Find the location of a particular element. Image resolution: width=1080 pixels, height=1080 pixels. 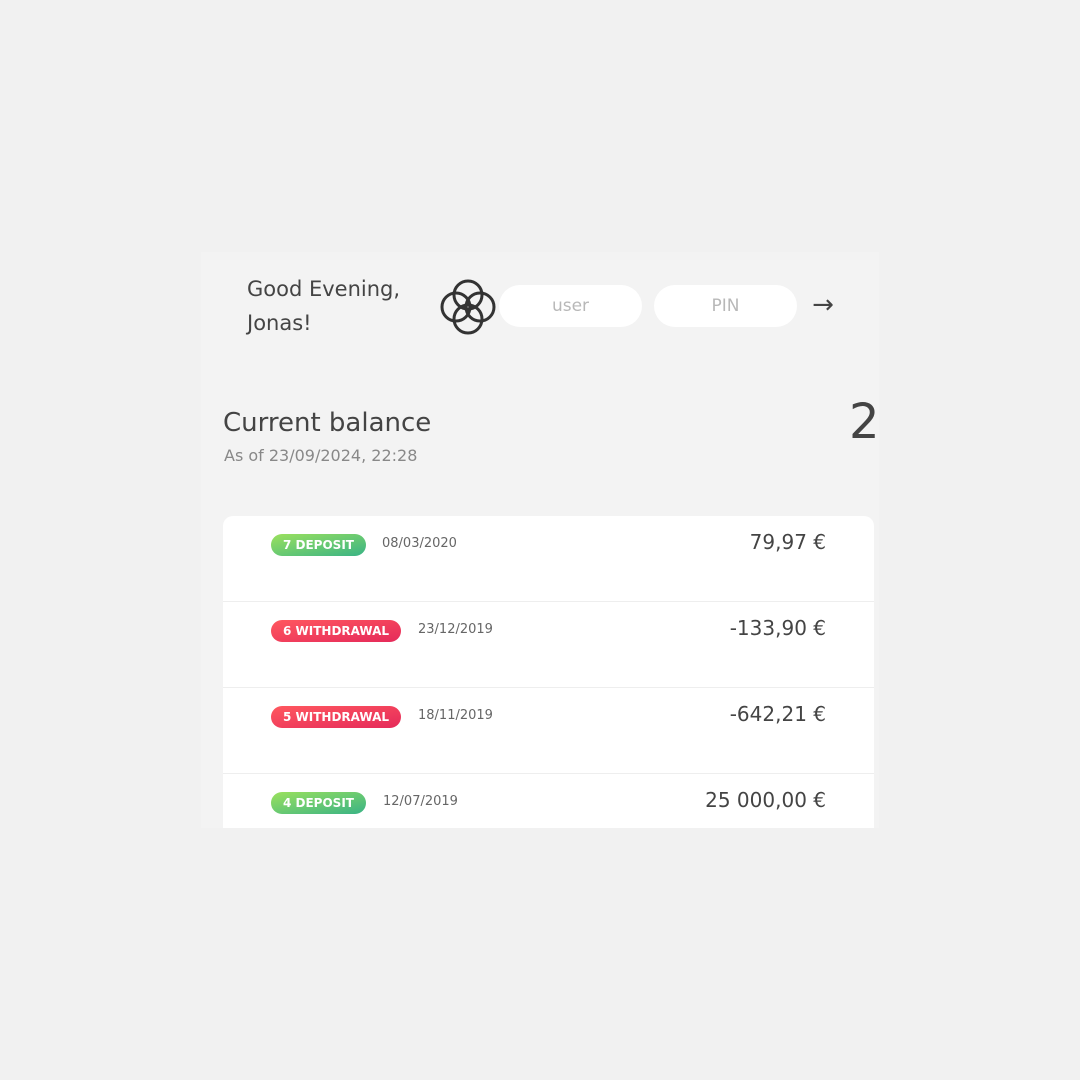

movement-row: 7 DEPOSIT 08/03/2020 79,97 € is located at coordinates (548, 559).